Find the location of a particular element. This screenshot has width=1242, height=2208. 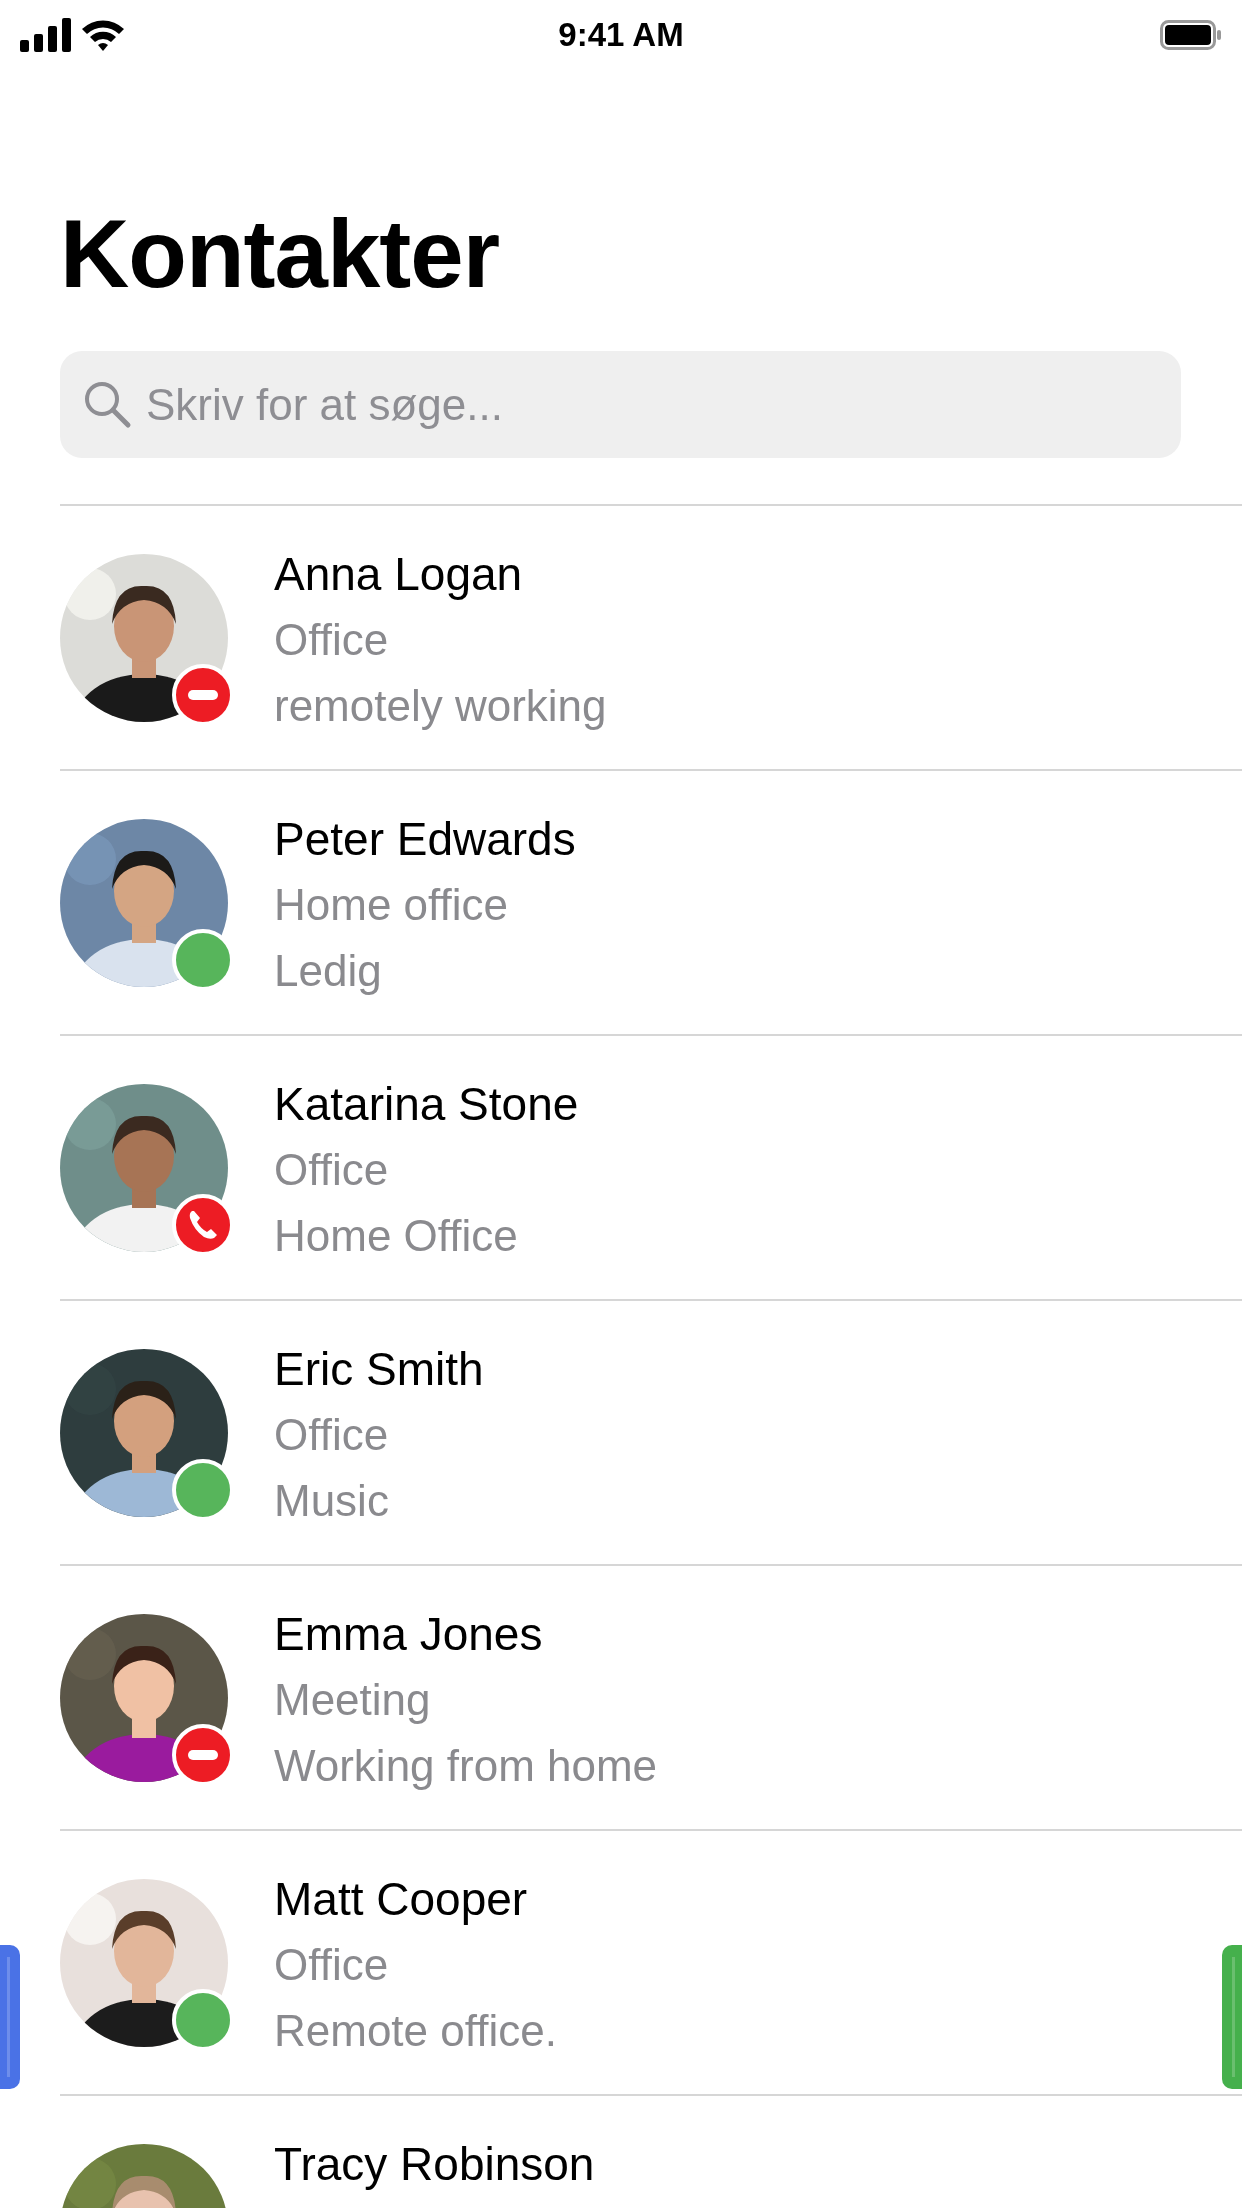

contact-name: Matt Cooper is located at coordinates (401, 1899).